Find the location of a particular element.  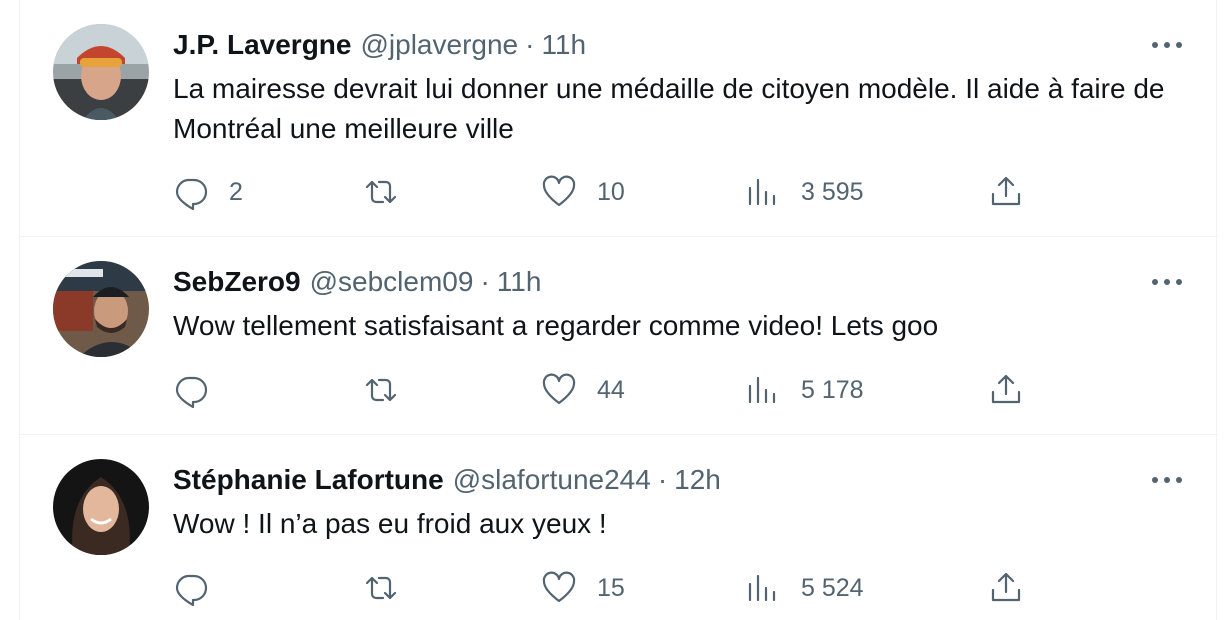

views-button: 3 595 is located at coordinates (804, 192).